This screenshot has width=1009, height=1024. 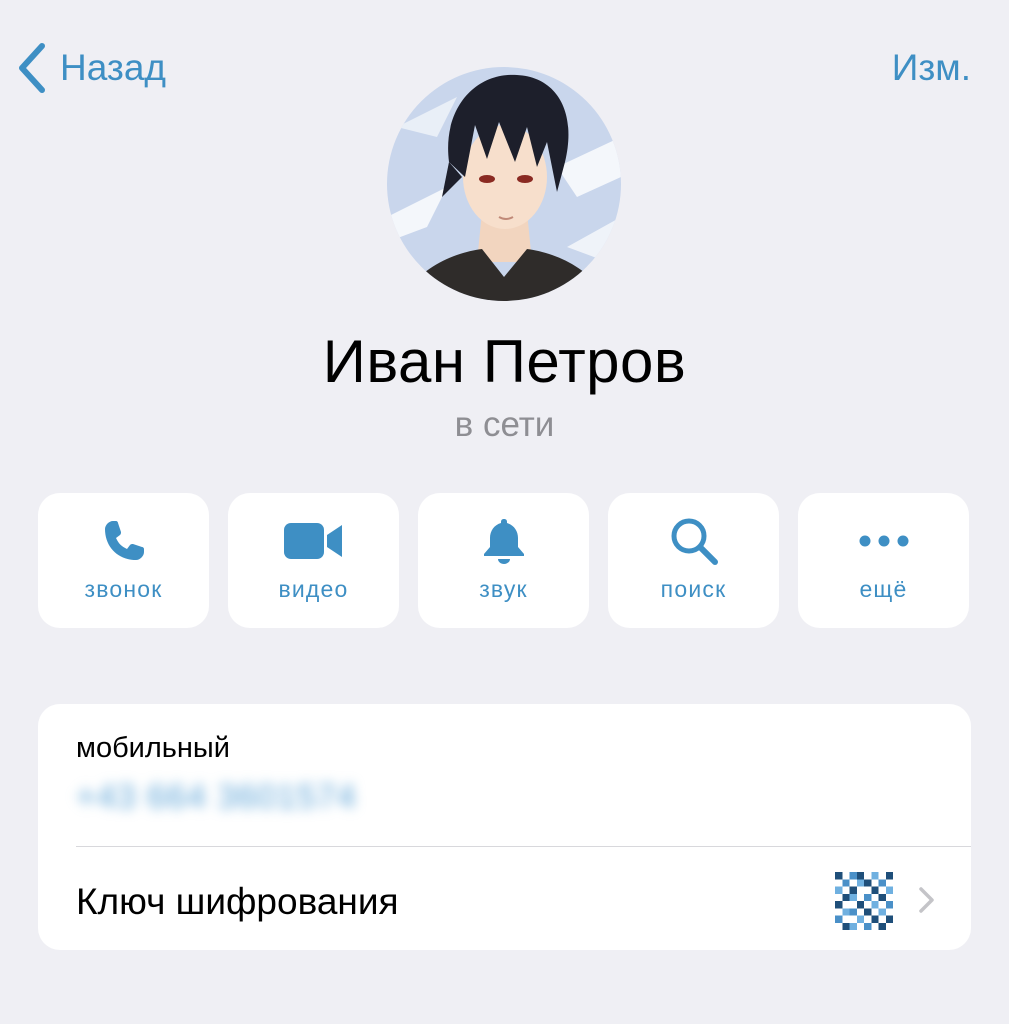 I want to click on sound-button: звук, so click(x=503, y=560).